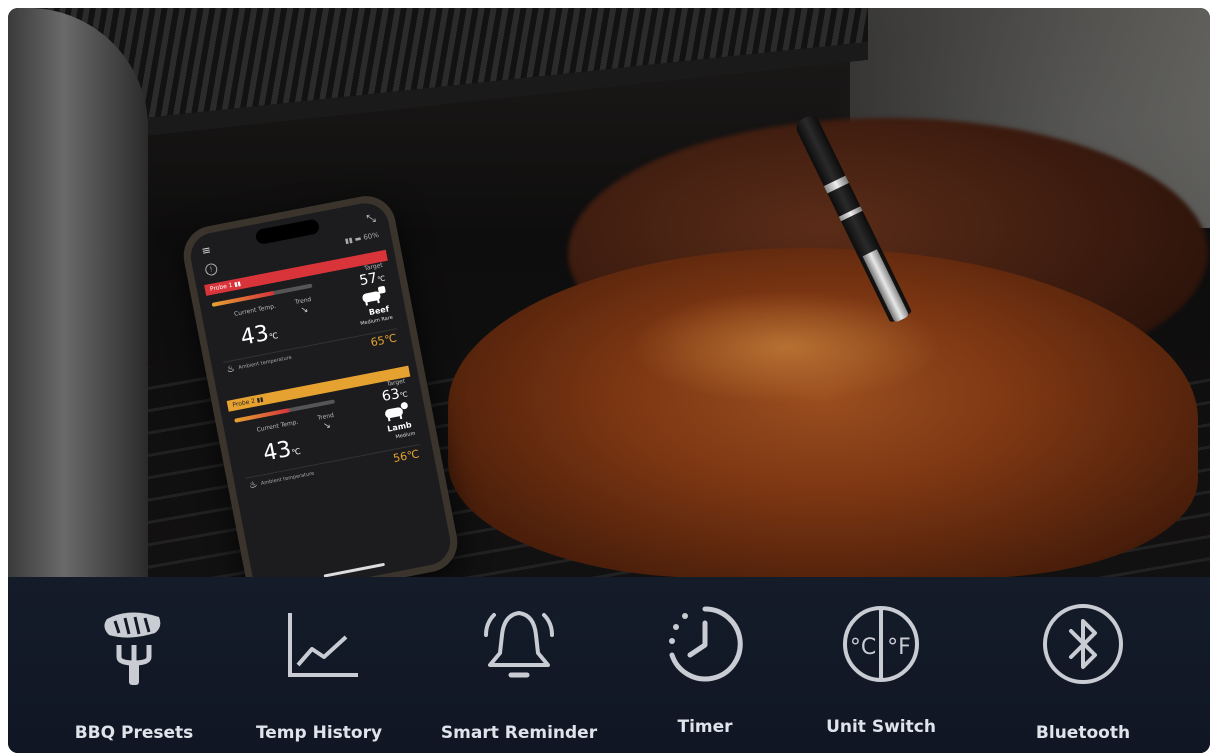 Image resolution: width=1218 pixels, height=753 pixels. I want to click on celsius-fahrenheit-icon: °C °F, so click(881, 644).